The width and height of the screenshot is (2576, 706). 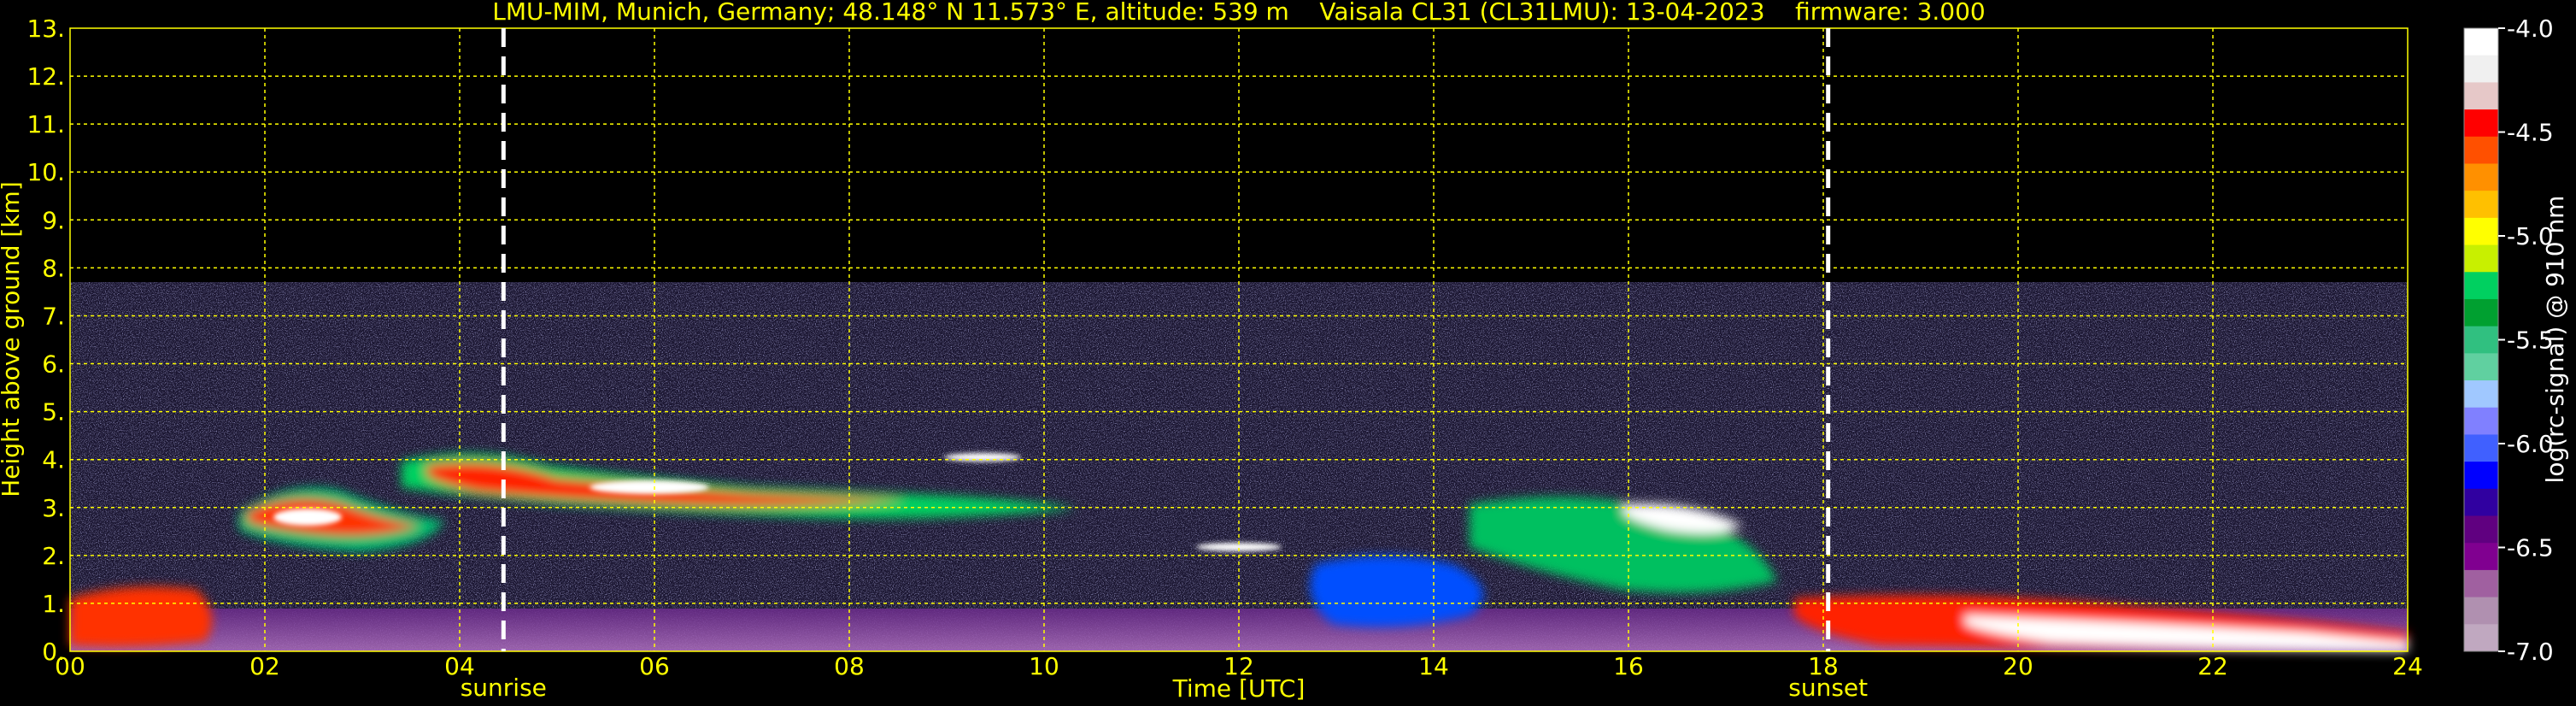 What do you see at coordinates (2018, 666) in the screenshot?
I see `x-tick-label: 20` at bounding box center [2018, 666].